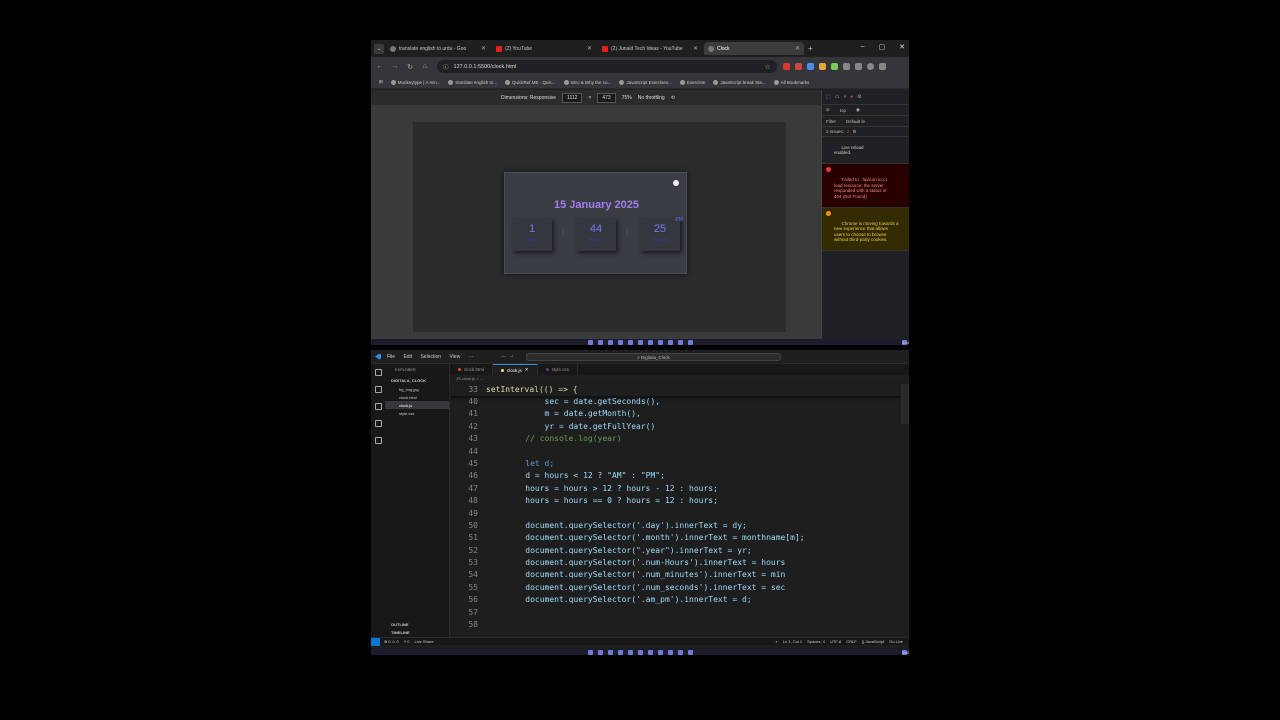  What do you see at coordinates (768, 67) in the screenshot?
I see `bookmark-star-icon: ☆` at bounding box center [768, 67].